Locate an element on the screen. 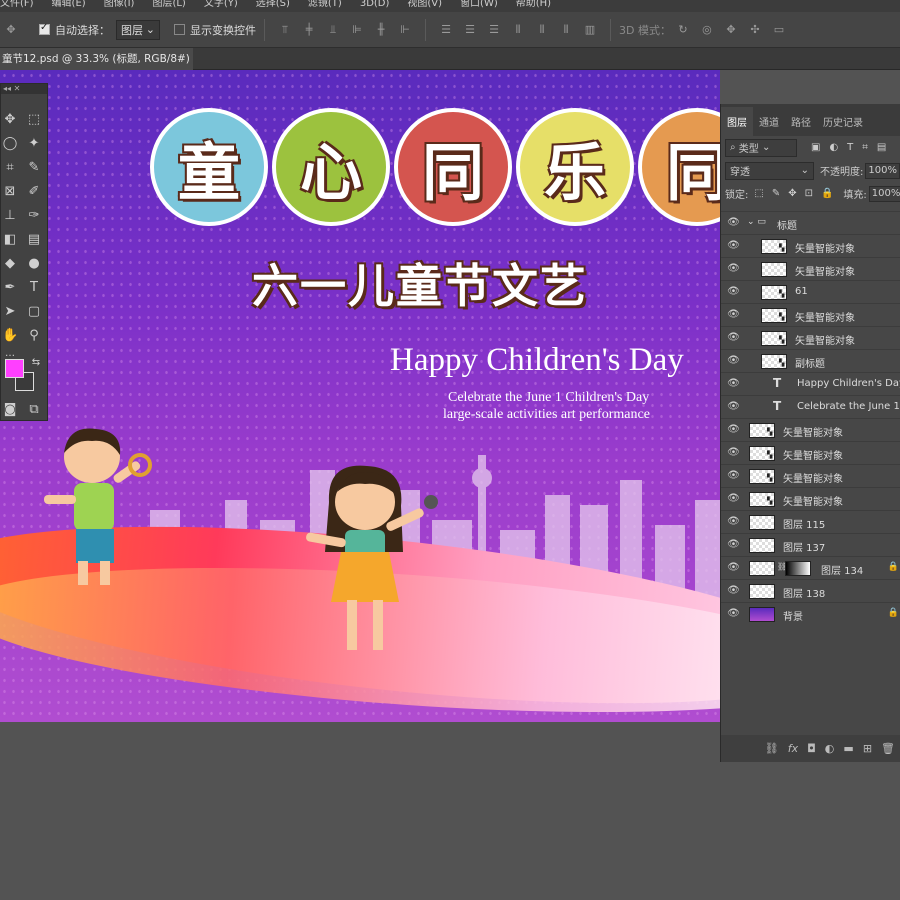 The height and width of the screenshot is (900, 900). auto-select-checkbox is located at coordinates (44, 28).